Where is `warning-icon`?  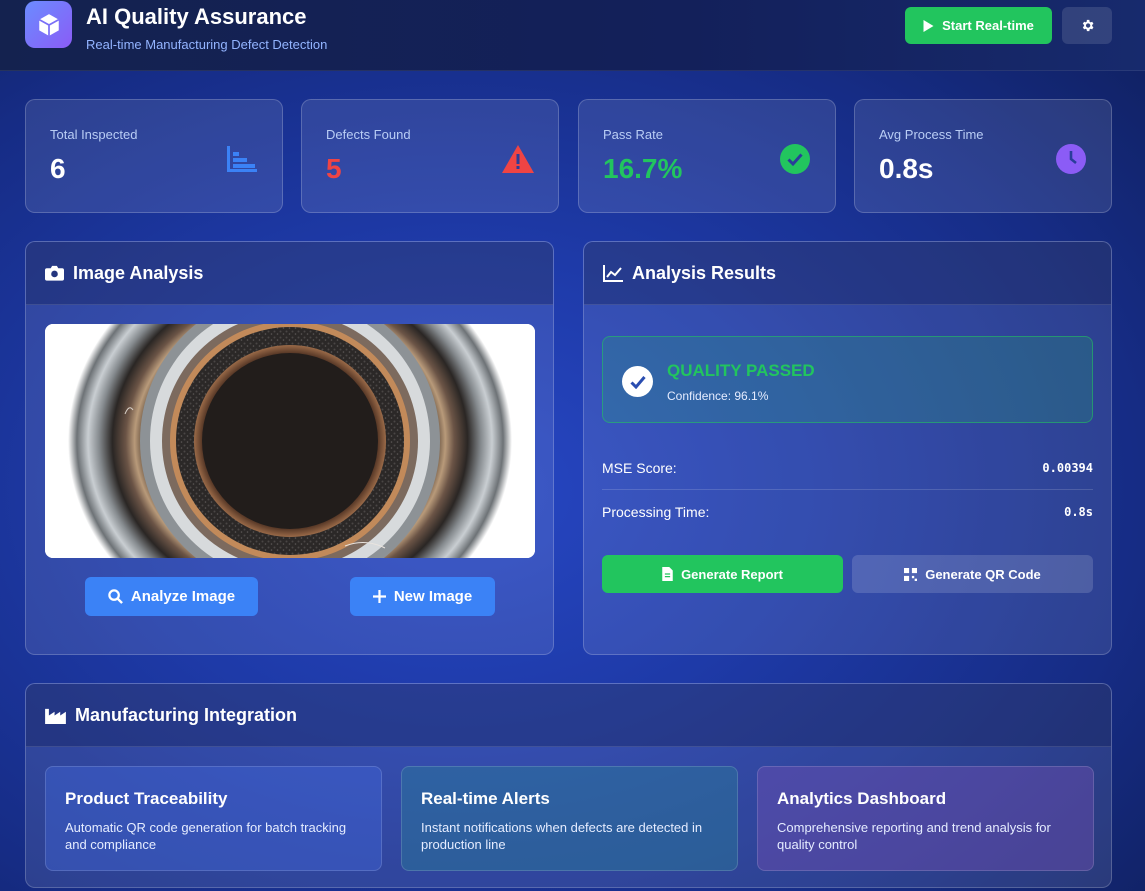
warning-icon is located at coordinates (518, 159).